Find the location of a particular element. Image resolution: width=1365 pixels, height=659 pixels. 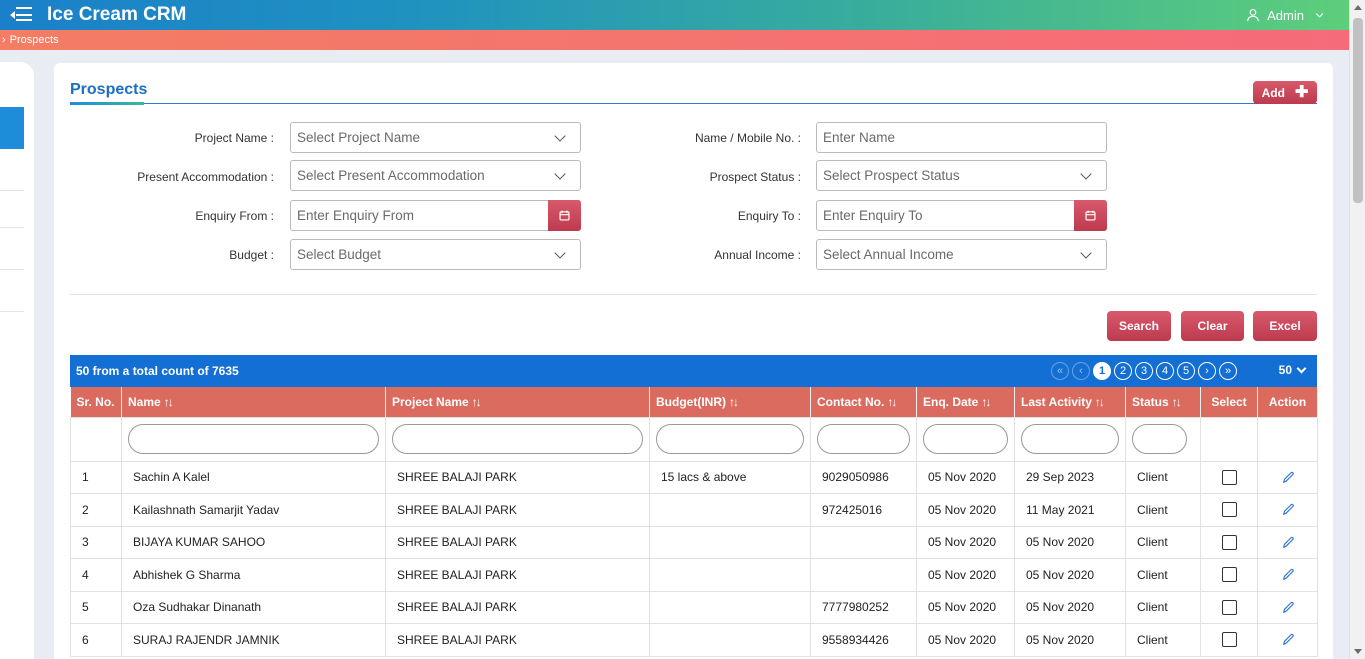

clear-button: Clear is located at coordinates (1212, 326).